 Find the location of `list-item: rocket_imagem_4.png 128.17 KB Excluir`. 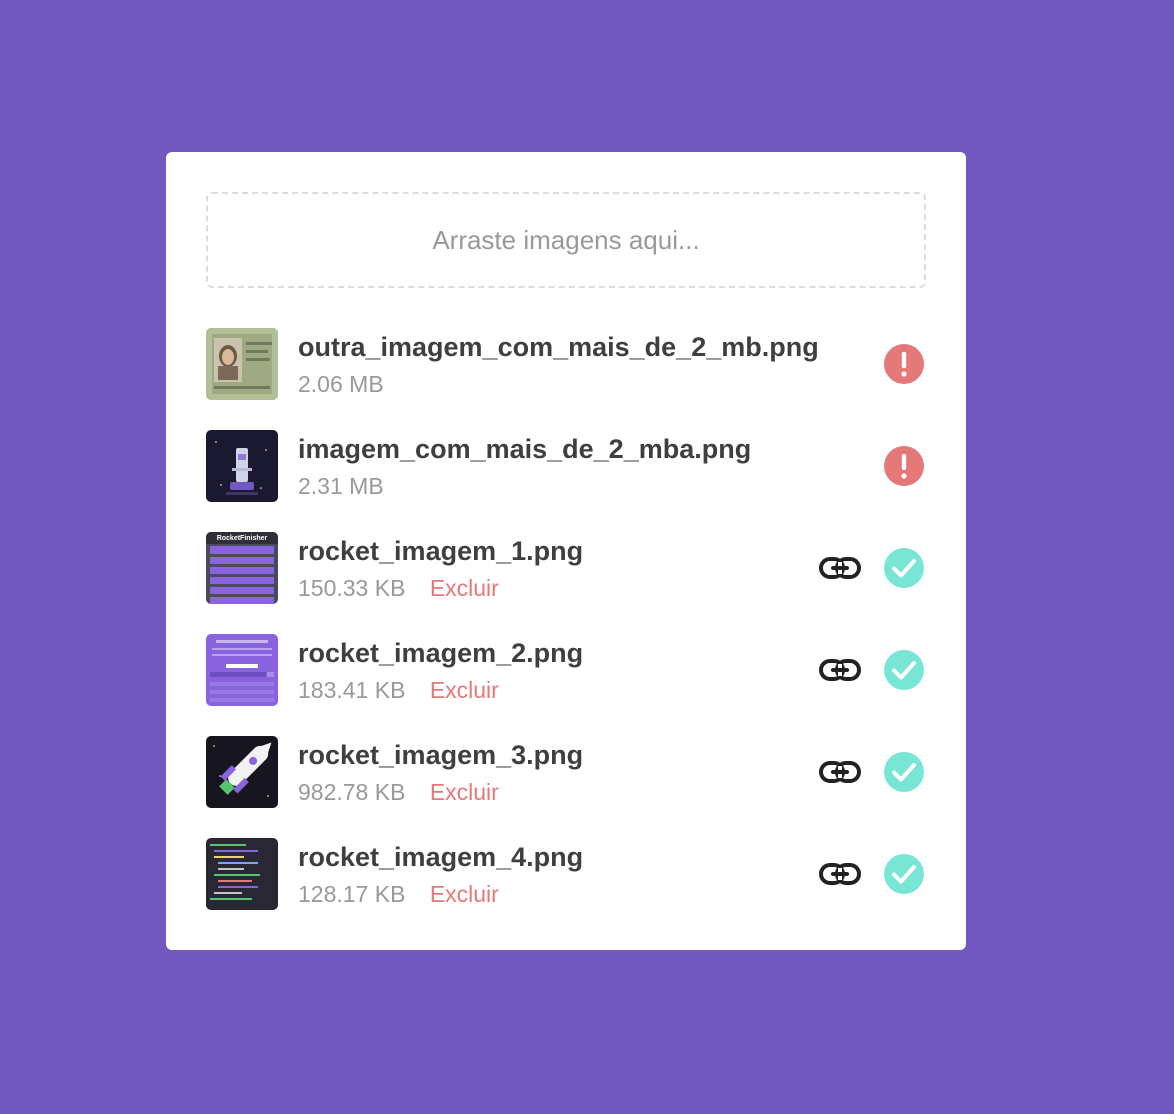

list-item: rocket_imagem_4.png 128.17 KB Excluir is located at coordinates (566, 874).